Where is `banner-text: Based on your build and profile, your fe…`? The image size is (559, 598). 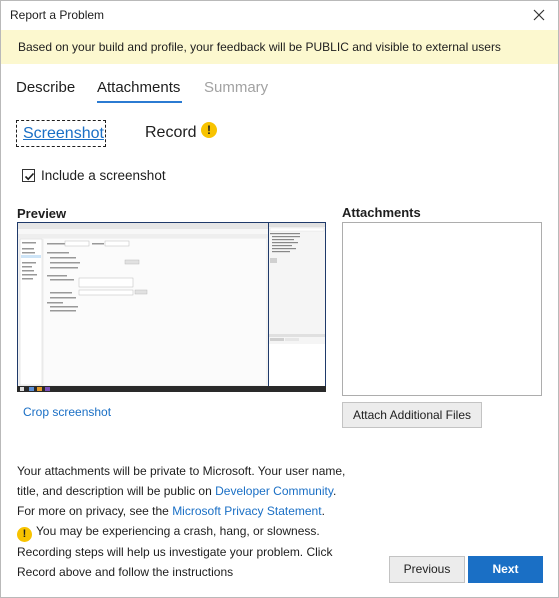
banner-text: Based on your build and profile, your fe… is located at coordinates (259, 47).